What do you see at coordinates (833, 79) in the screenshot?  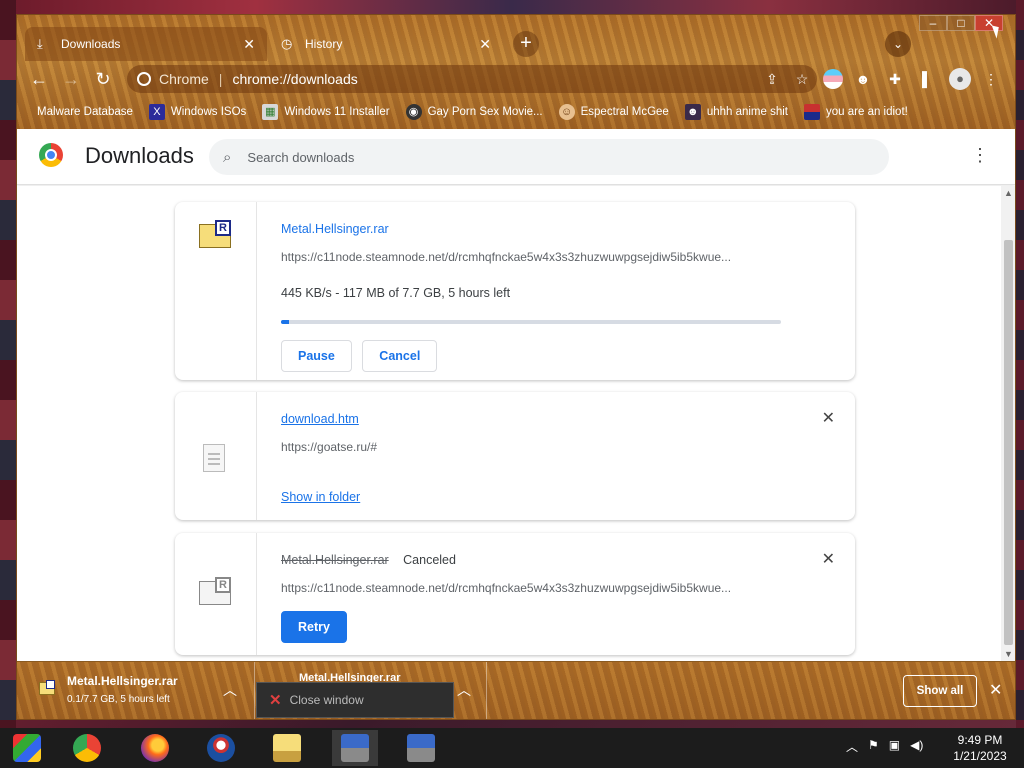 I see `extension-flag-icon` at bounding box center [833, 79].